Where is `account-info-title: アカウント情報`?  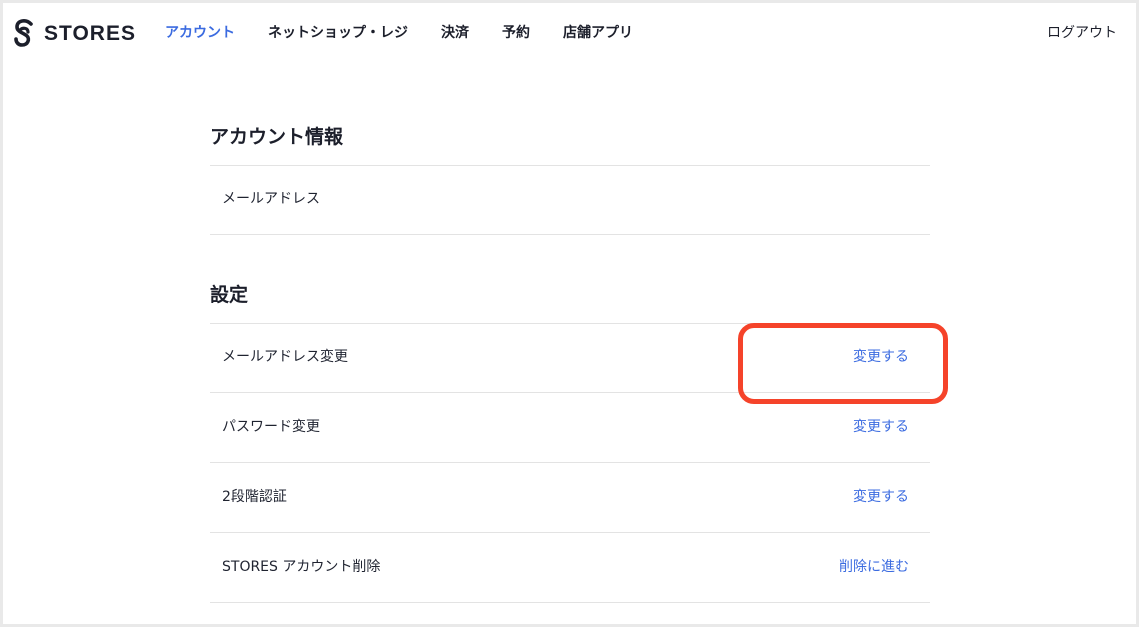
account-info-title: アカウント情報 is located at coordinates (277, 137).